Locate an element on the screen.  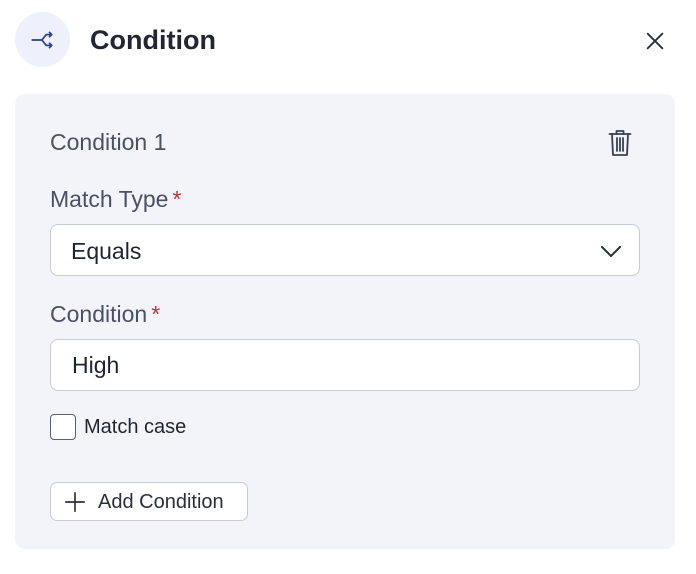
condition-label: Condition * is located at coordinates (105, 314).